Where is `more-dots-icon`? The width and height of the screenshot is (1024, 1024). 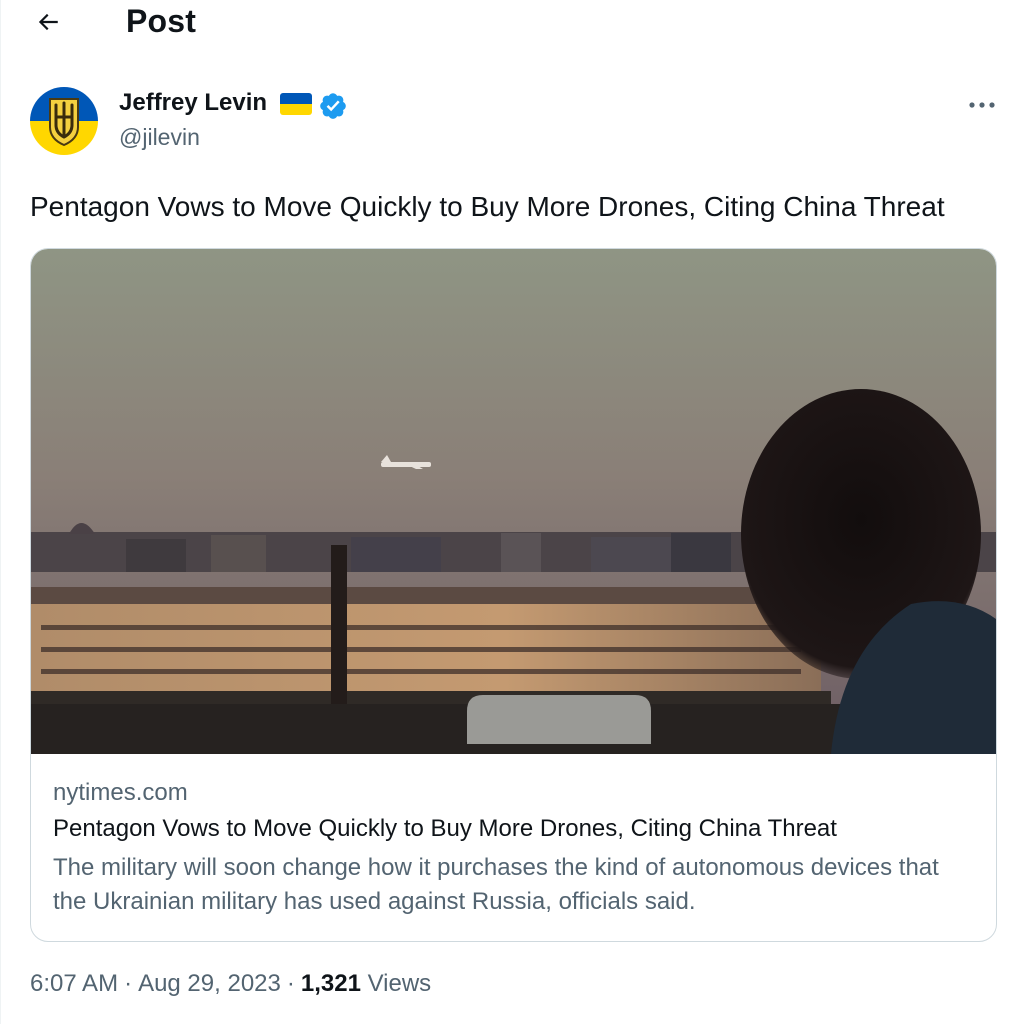
more-dots-icon is located at coordinates (982, 105).